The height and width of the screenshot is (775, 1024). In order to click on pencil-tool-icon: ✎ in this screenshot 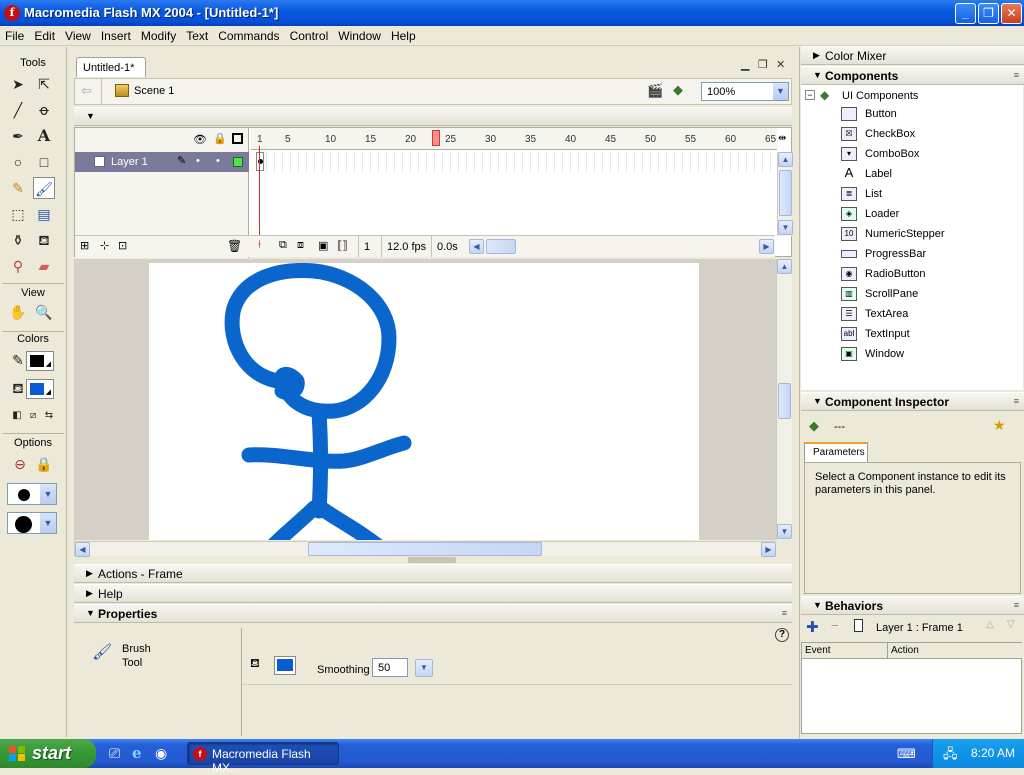, I will do `click(18, 188)`.